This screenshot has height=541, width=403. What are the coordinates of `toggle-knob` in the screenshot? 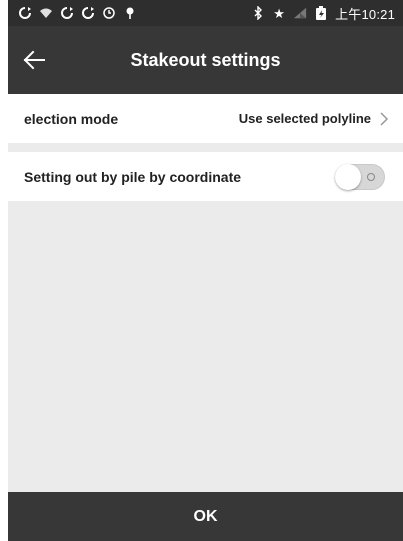 It's located at (348, 176).